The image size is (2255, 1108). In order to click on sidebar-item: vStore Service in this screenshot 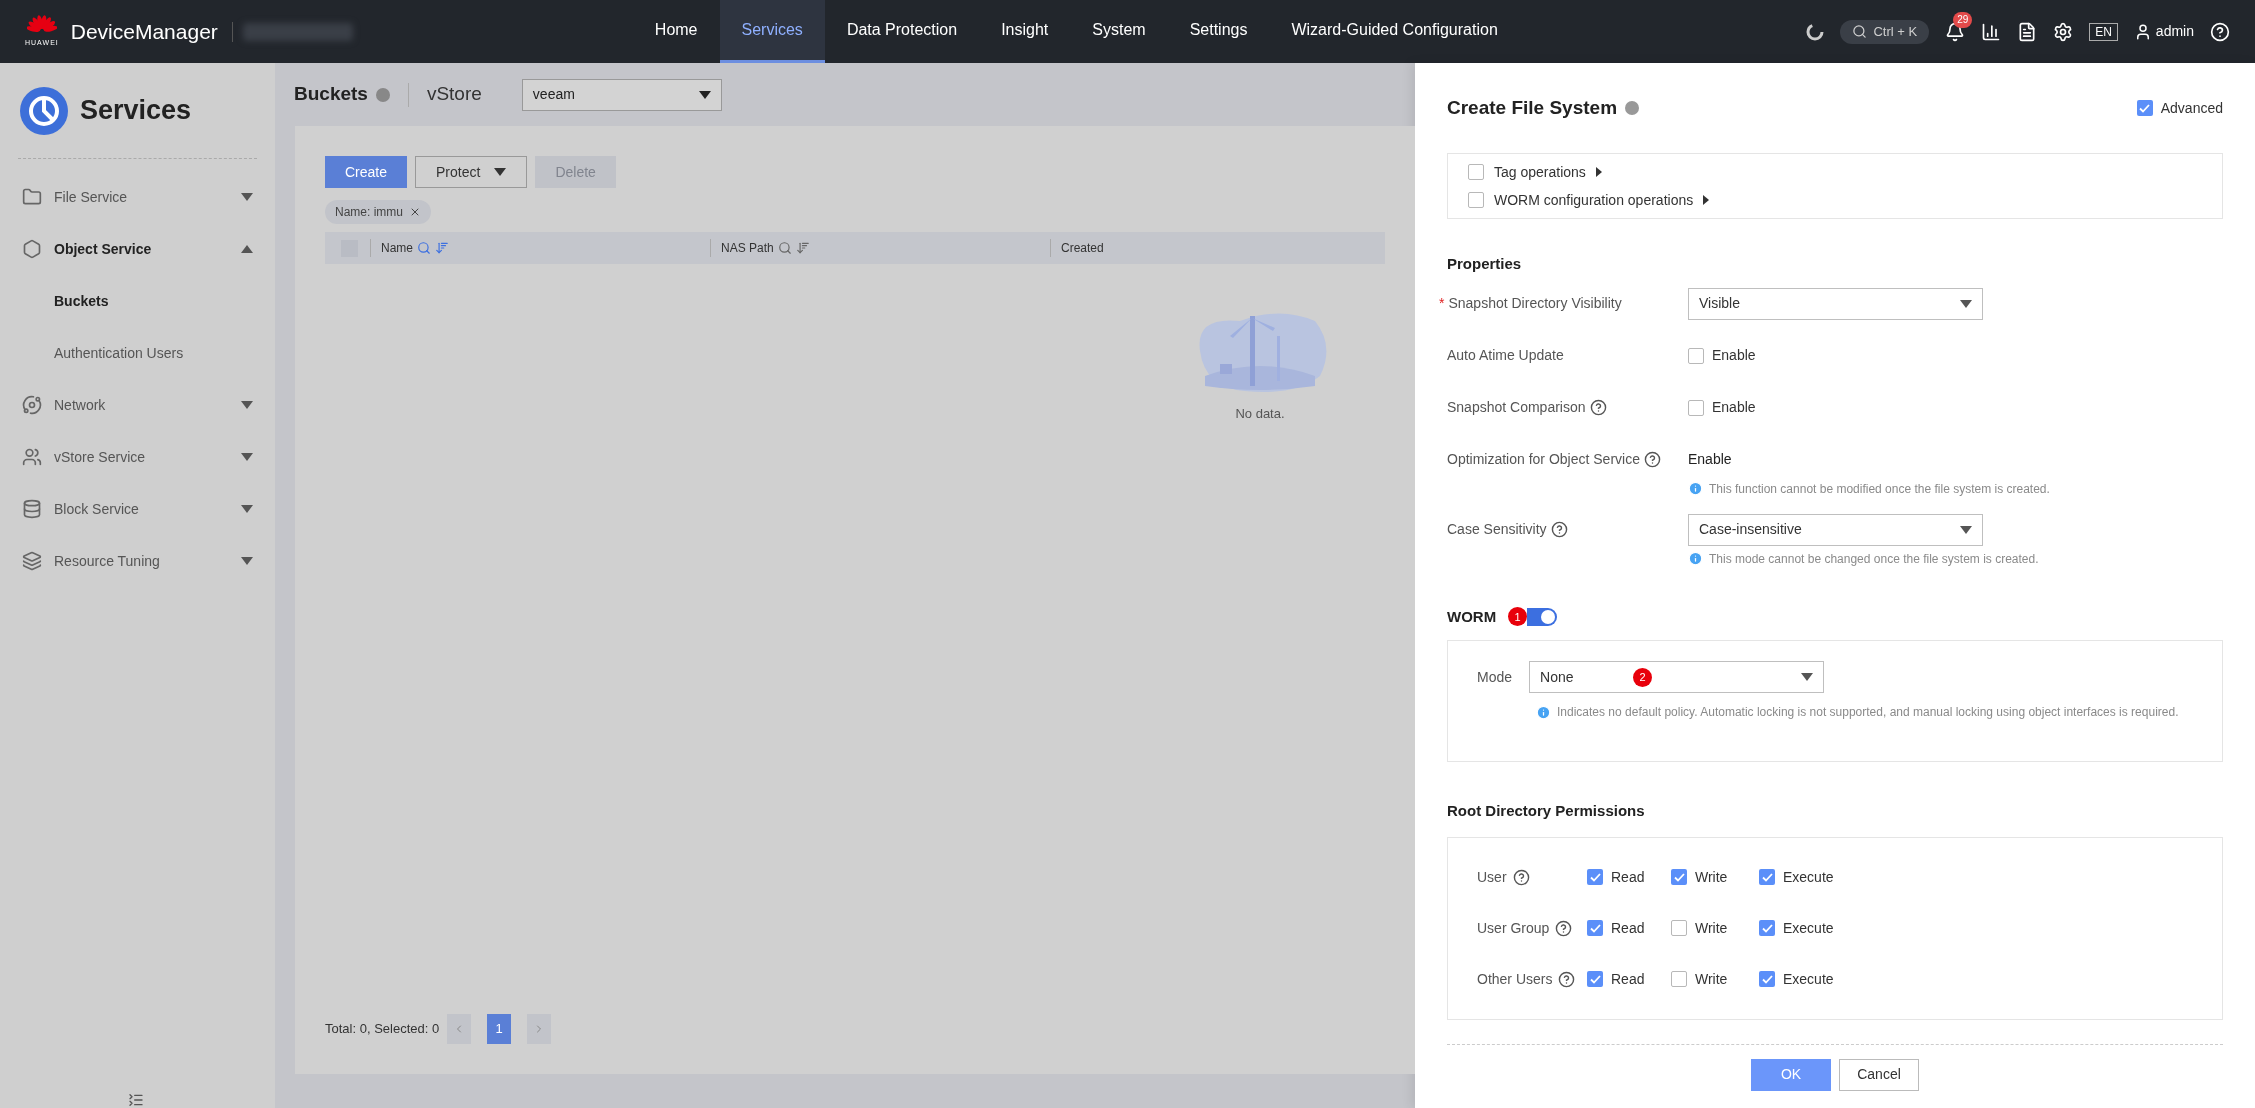, I will do `click(137, 457)`.